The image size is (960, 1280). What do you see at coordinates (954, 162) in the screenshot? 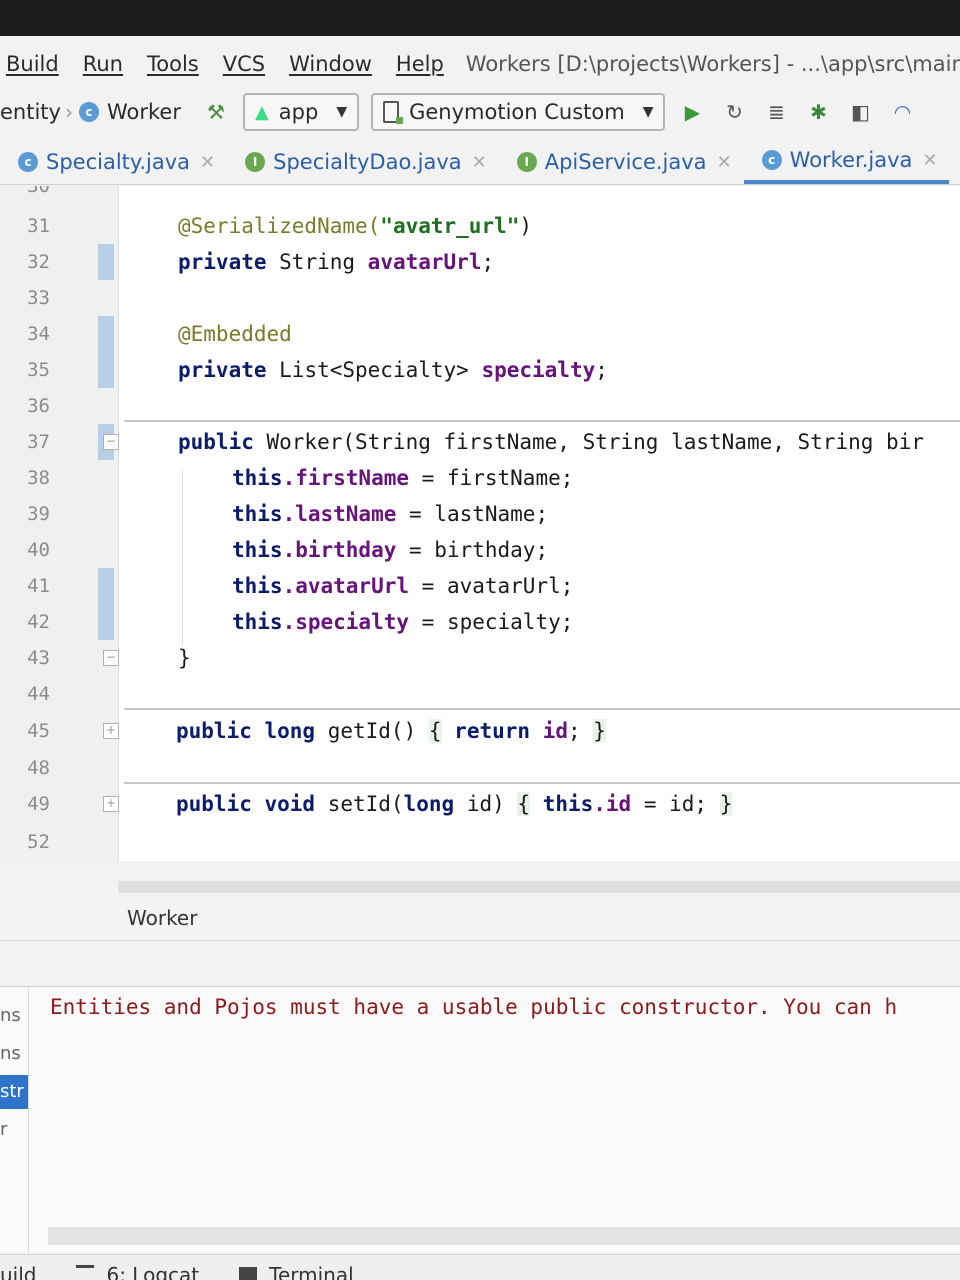
I see `tab-overflow: c` at bounding box center [954, 162].